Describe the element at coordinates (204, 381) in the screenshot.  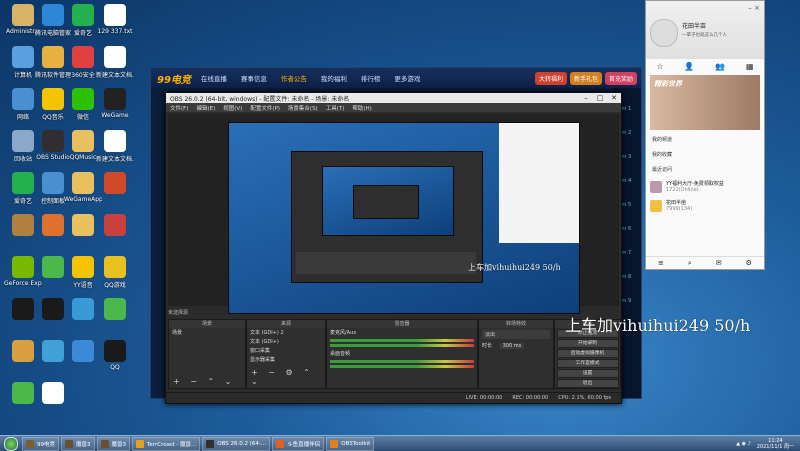
I see `scene-toolbar: + − ⌃ ⌄` at that location.